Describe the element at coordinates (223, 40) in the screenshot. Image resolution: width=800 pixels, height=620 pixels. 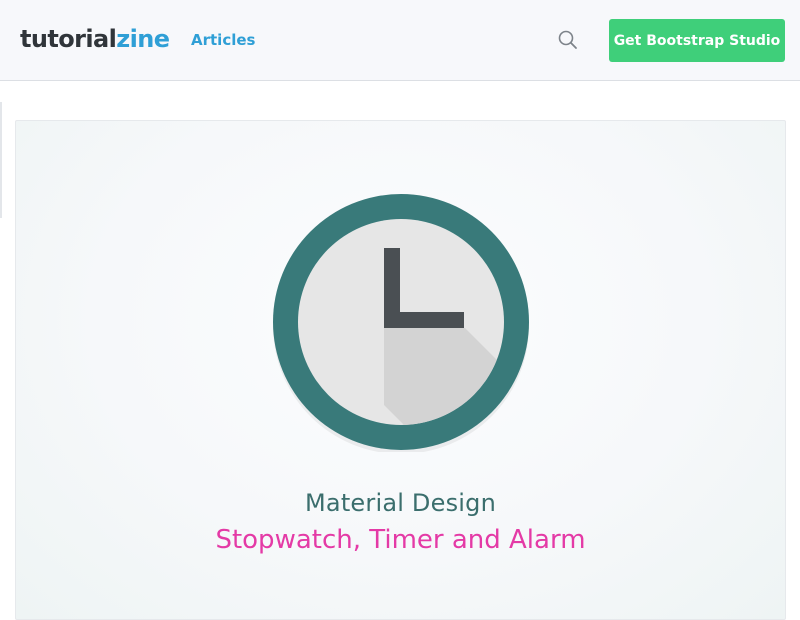
I see `nav-link-articles: Articles` at that location.